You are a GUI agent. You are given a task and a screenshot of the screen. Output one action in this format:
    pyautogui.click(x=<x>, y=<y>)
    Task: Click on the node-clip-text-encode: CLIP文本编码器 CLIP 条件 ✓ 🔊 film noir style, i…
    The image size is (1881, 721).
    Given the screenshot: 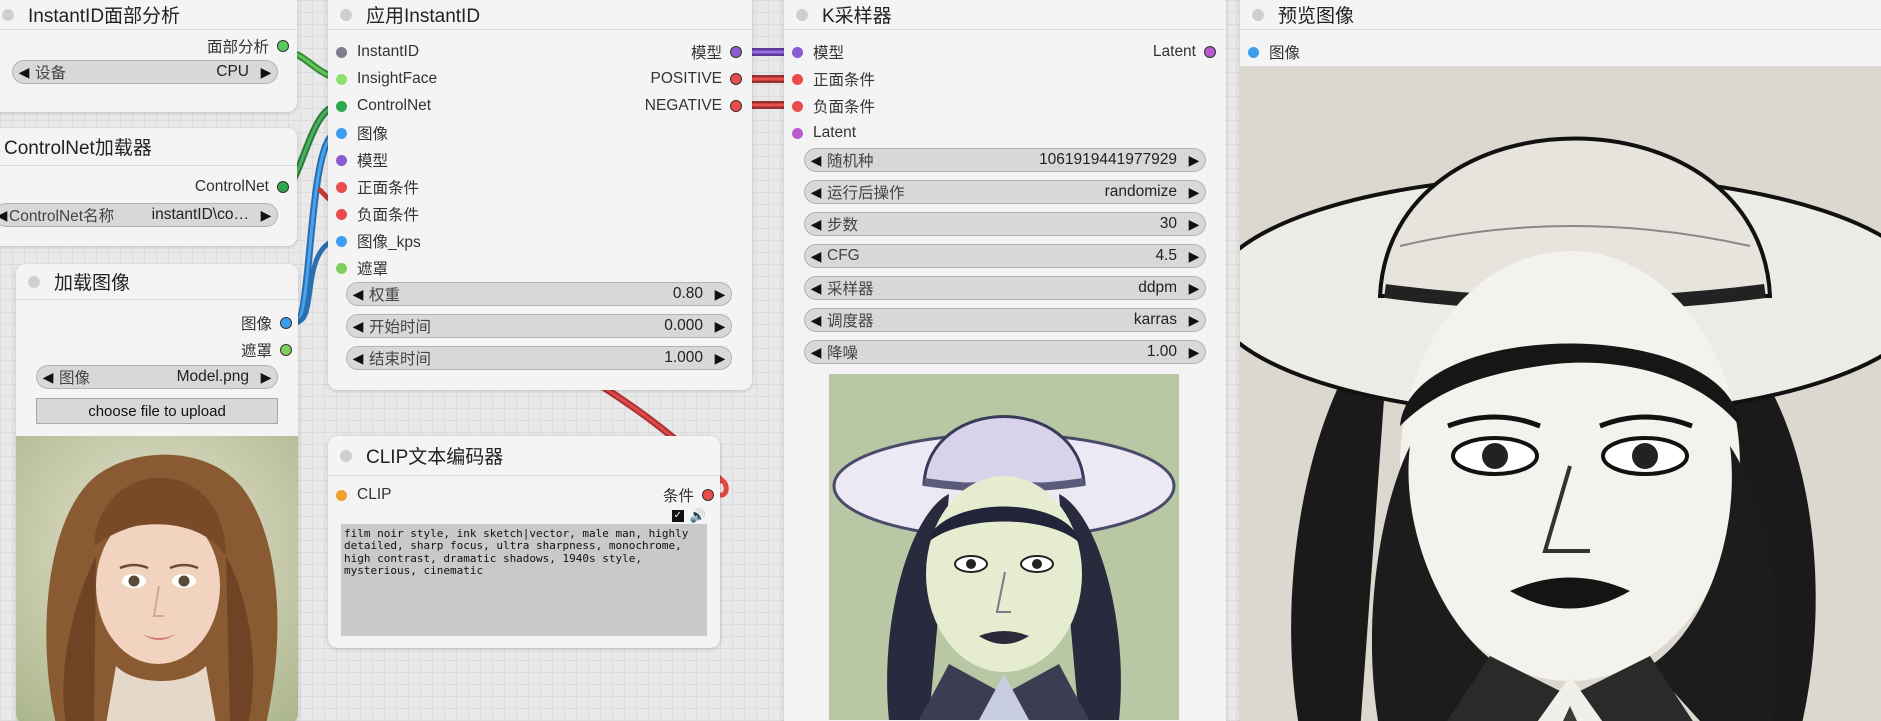 What is the action you would take?
    pyautogui.click(x=524, y=542)
    